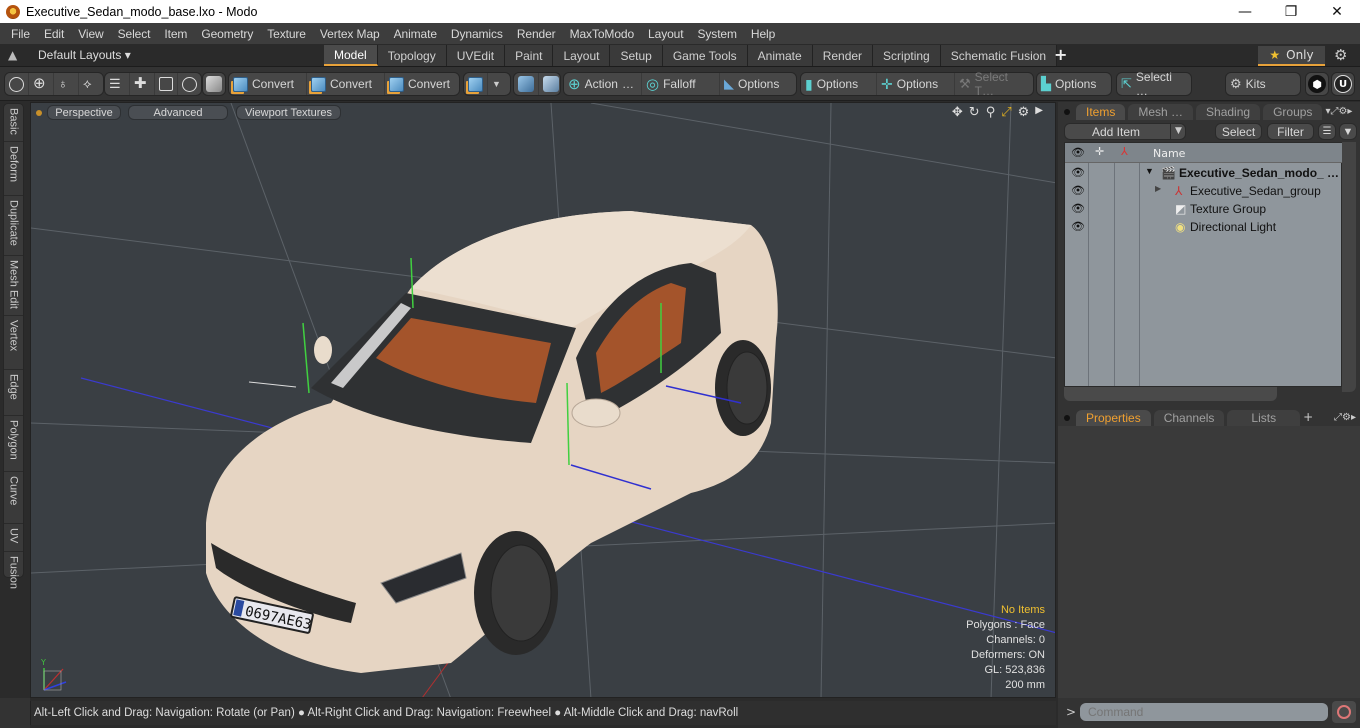 This screenshot has width=1360, height=728. I want to click on tab-scripting: Scripting, so click(907, 55).